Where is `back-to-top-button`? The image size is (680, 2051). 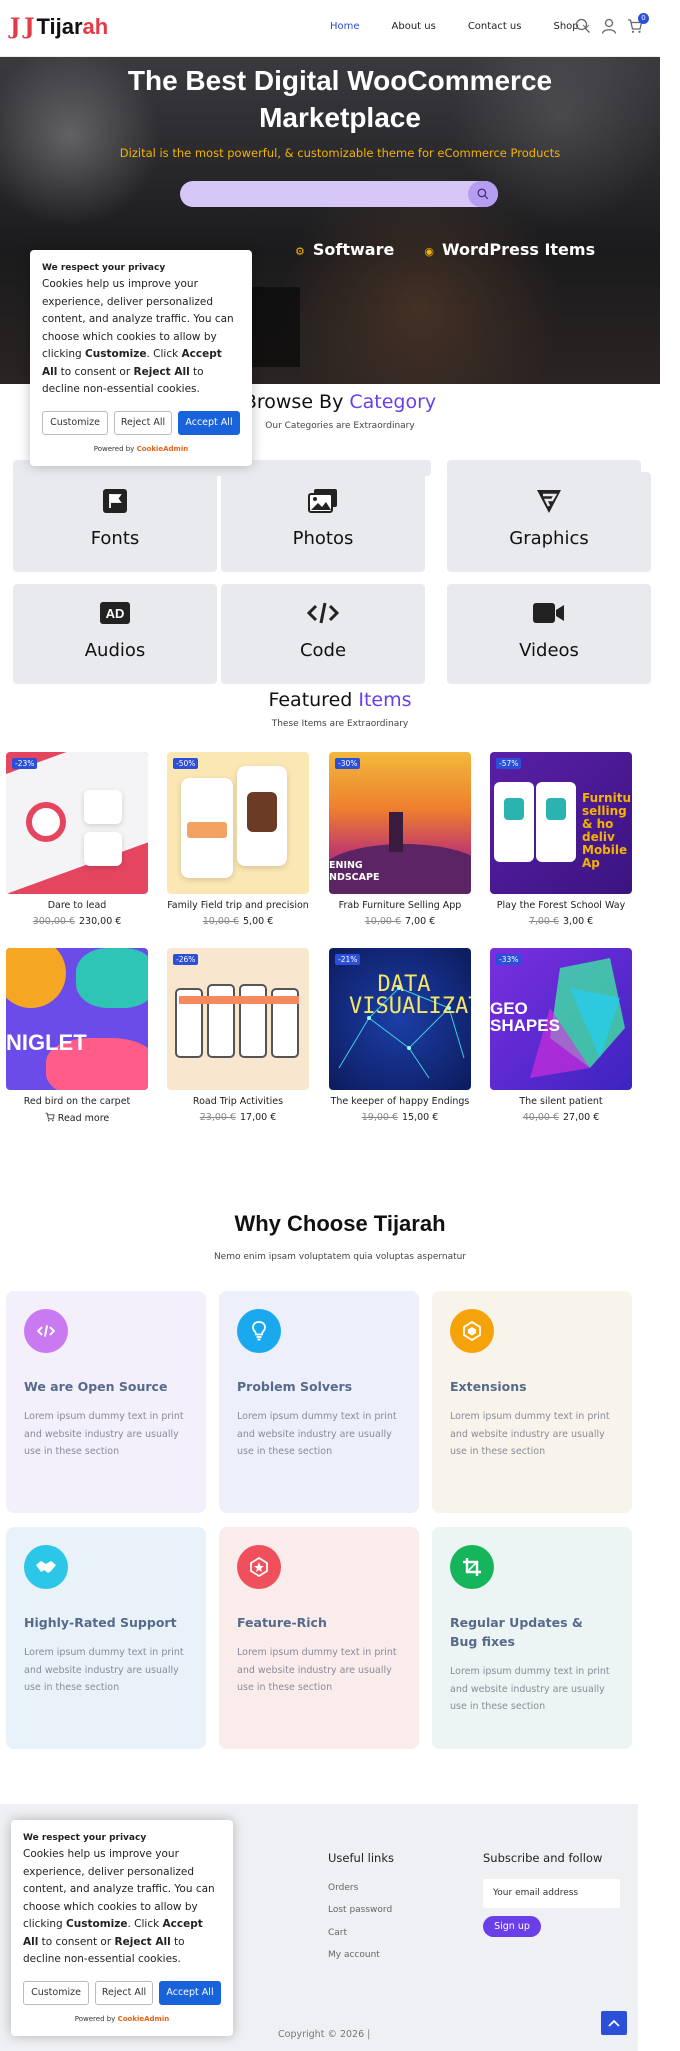
back-to-top-button is located at coordinates (614, 2023).